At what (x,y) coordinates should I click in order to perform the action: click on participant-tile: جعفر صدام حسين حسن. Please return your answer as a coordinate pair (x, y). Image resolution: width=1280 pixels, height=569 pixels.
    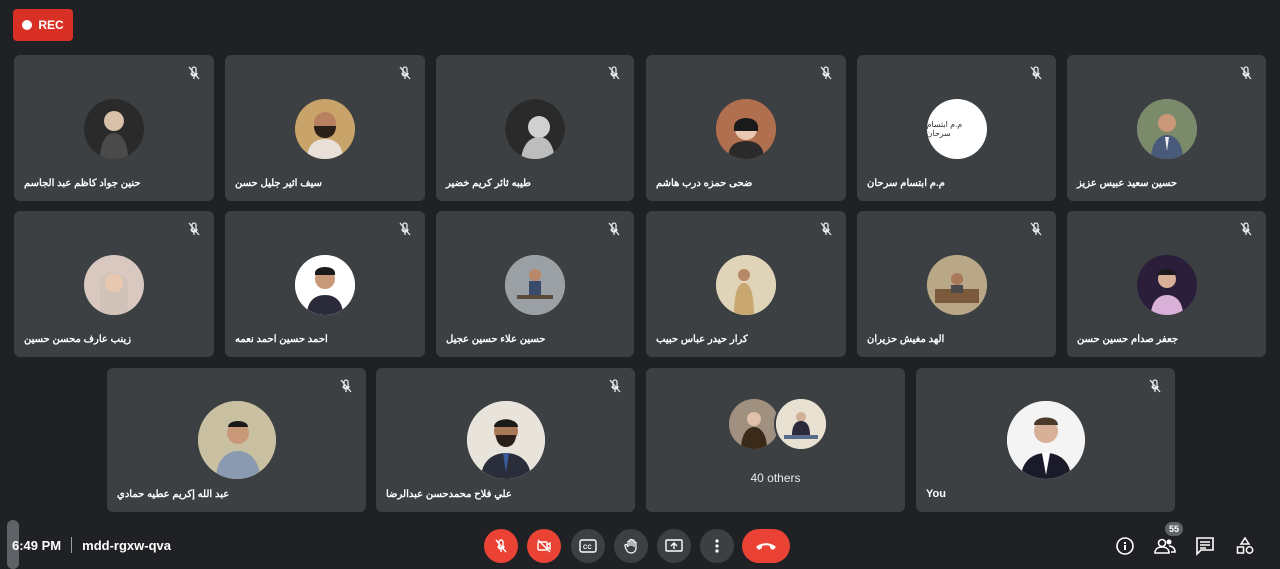
    Looking at the image, I should click on (1166, 284).